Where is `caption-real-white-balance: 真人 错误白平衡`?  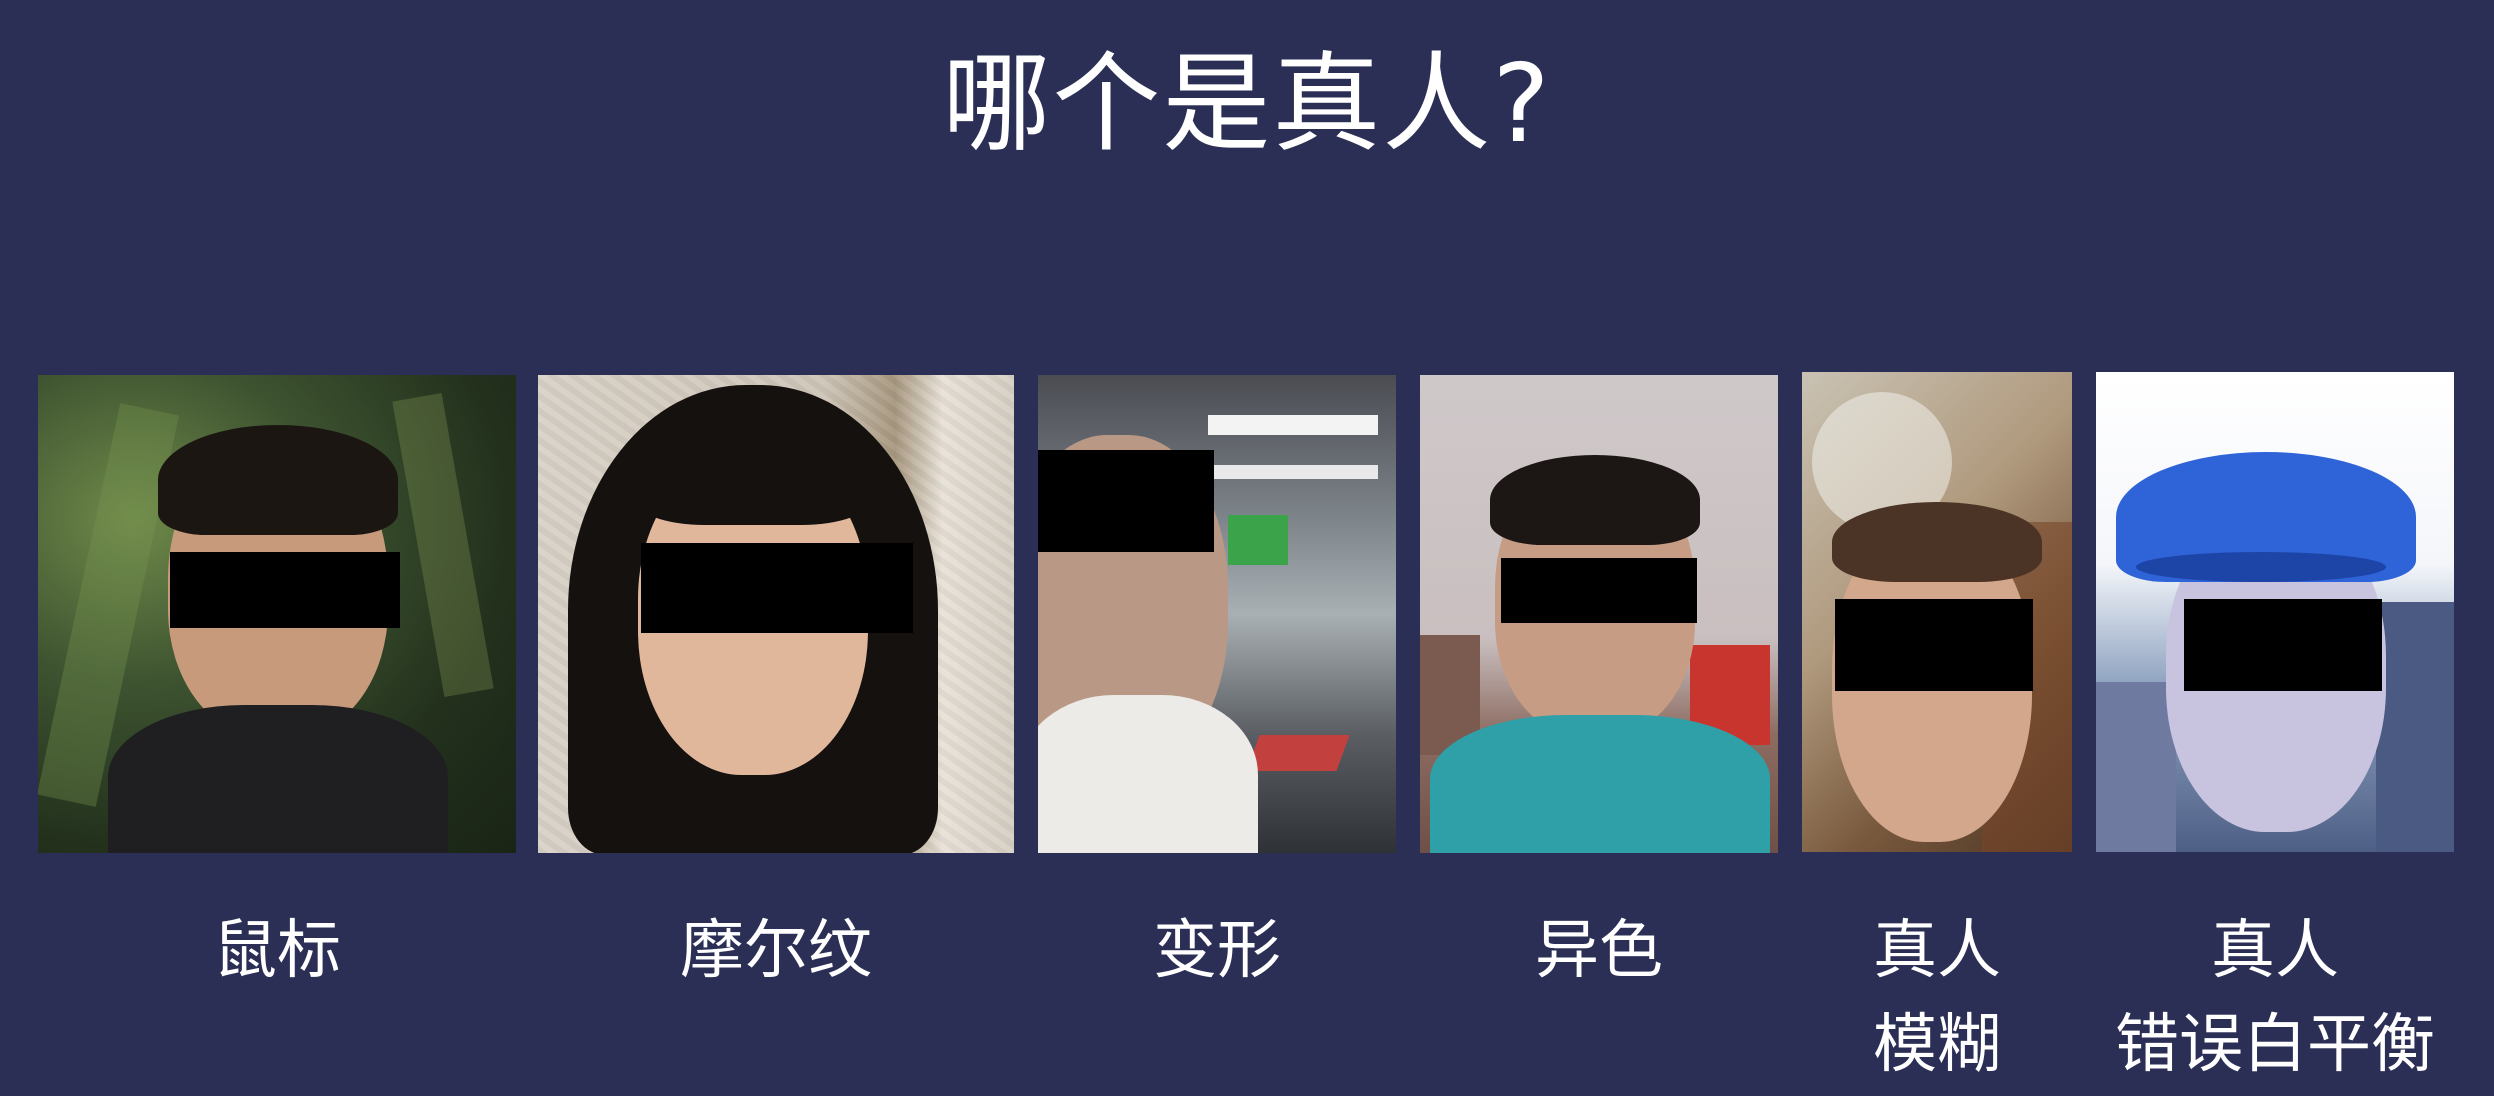 caption-real-white-balance: 真人 错误白平衡 is located at coordinates (2275, 998).